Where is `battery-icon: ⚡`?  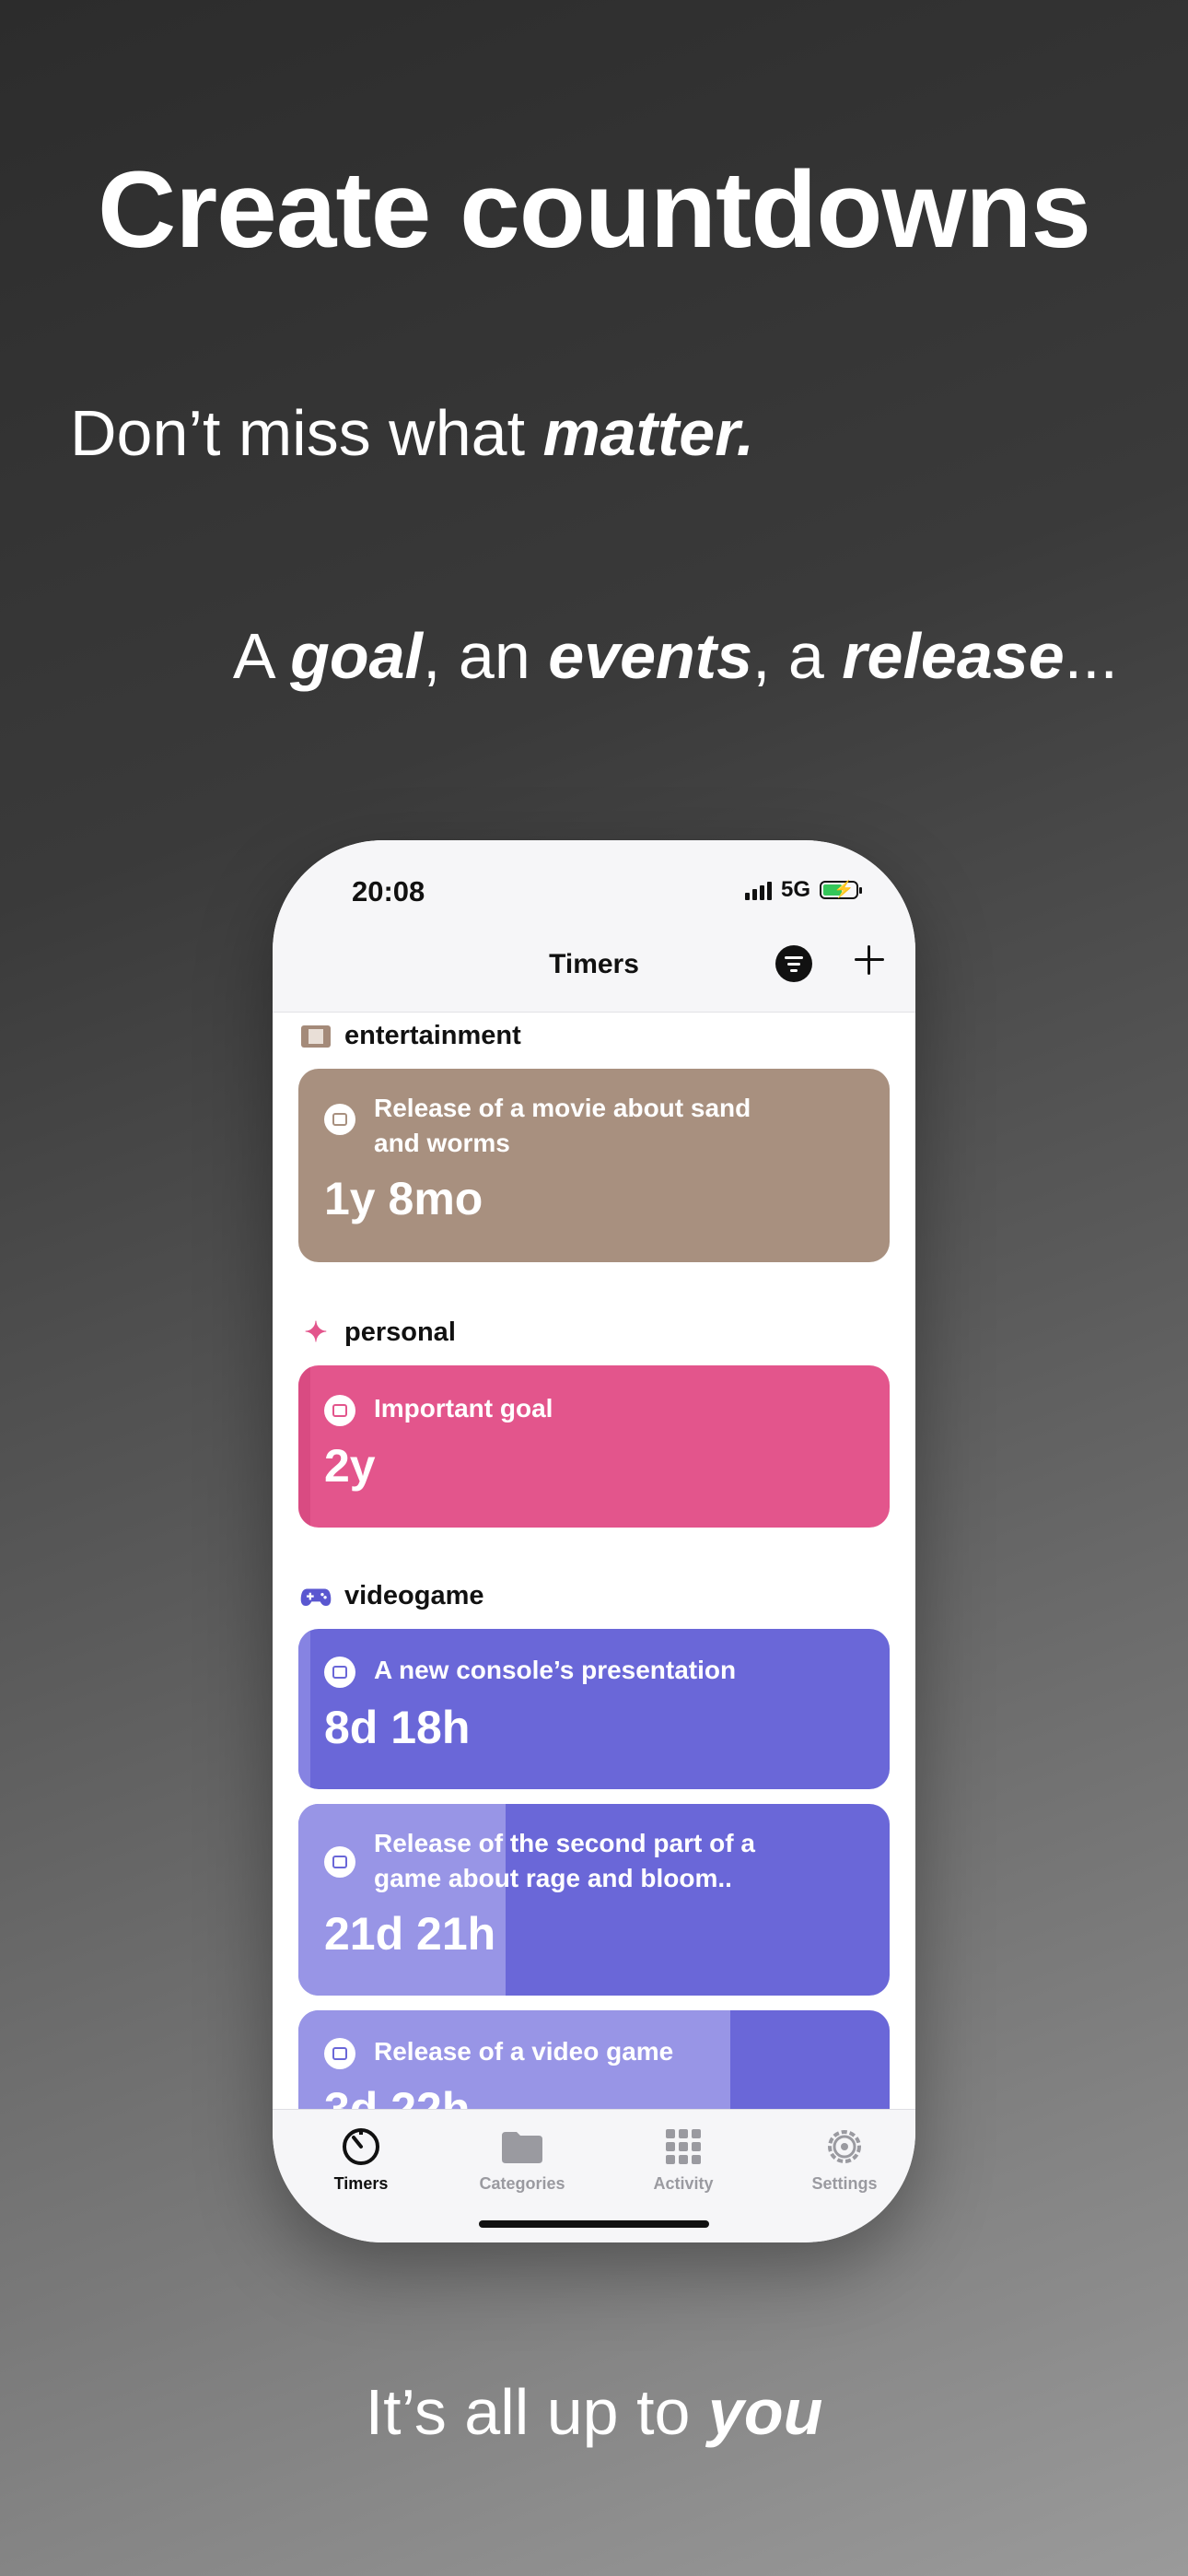
battery-icon: ⚡ is located at coordinates (841, 889).